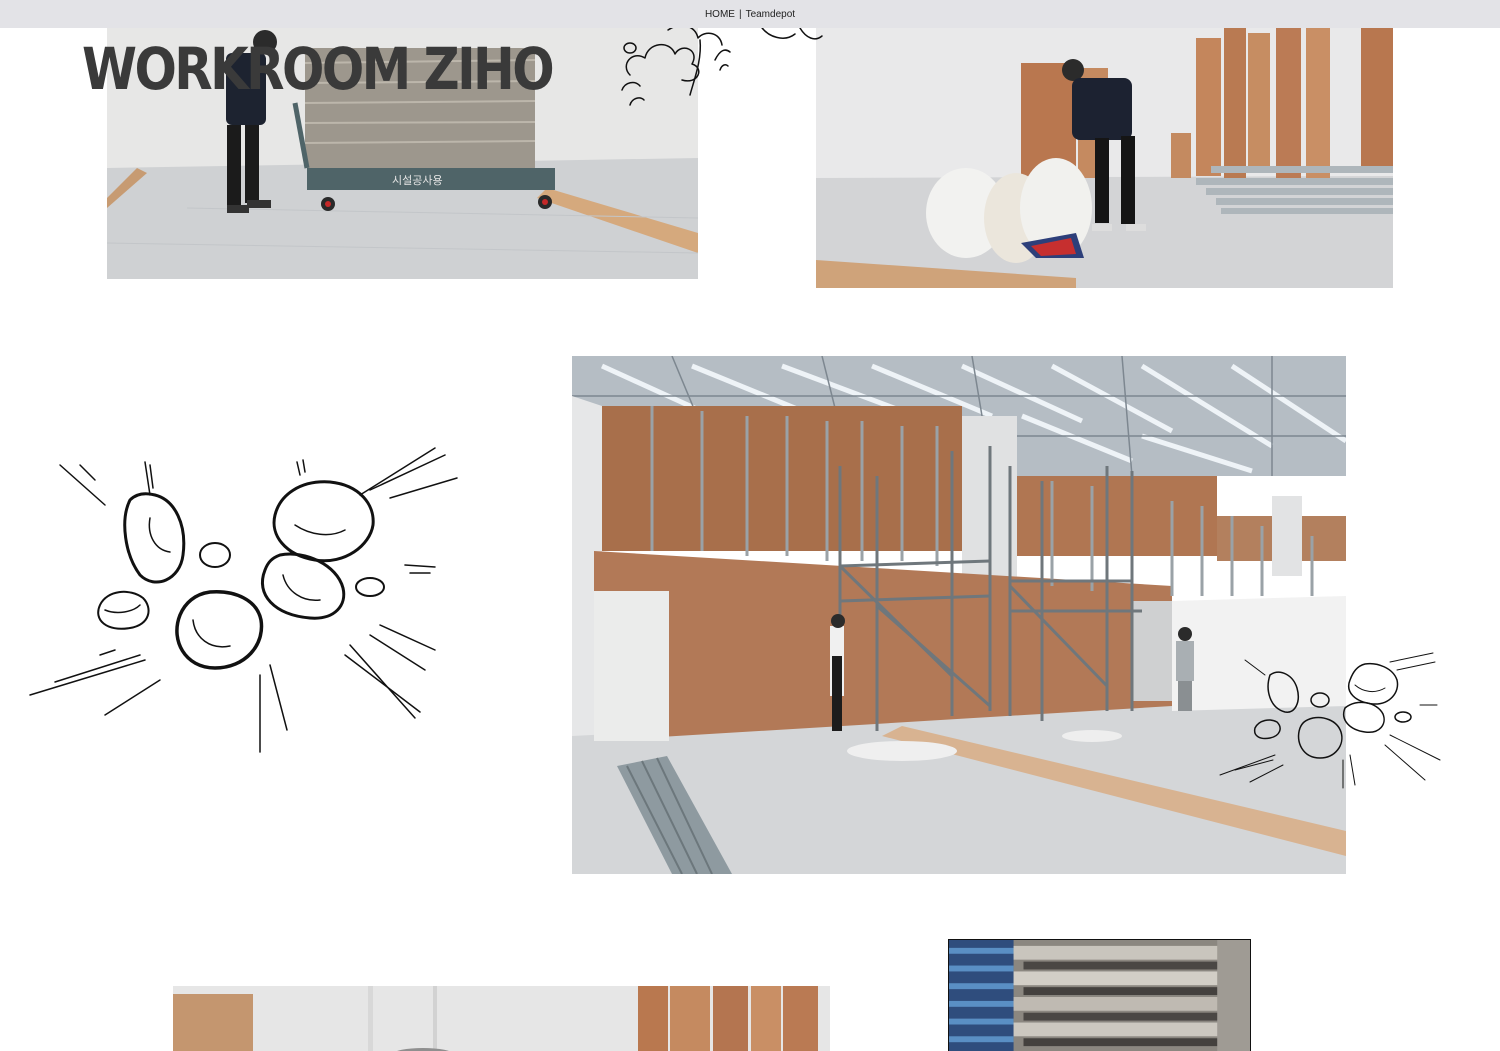  I want to click on photo-stacked-boards, so click(1099, 995).